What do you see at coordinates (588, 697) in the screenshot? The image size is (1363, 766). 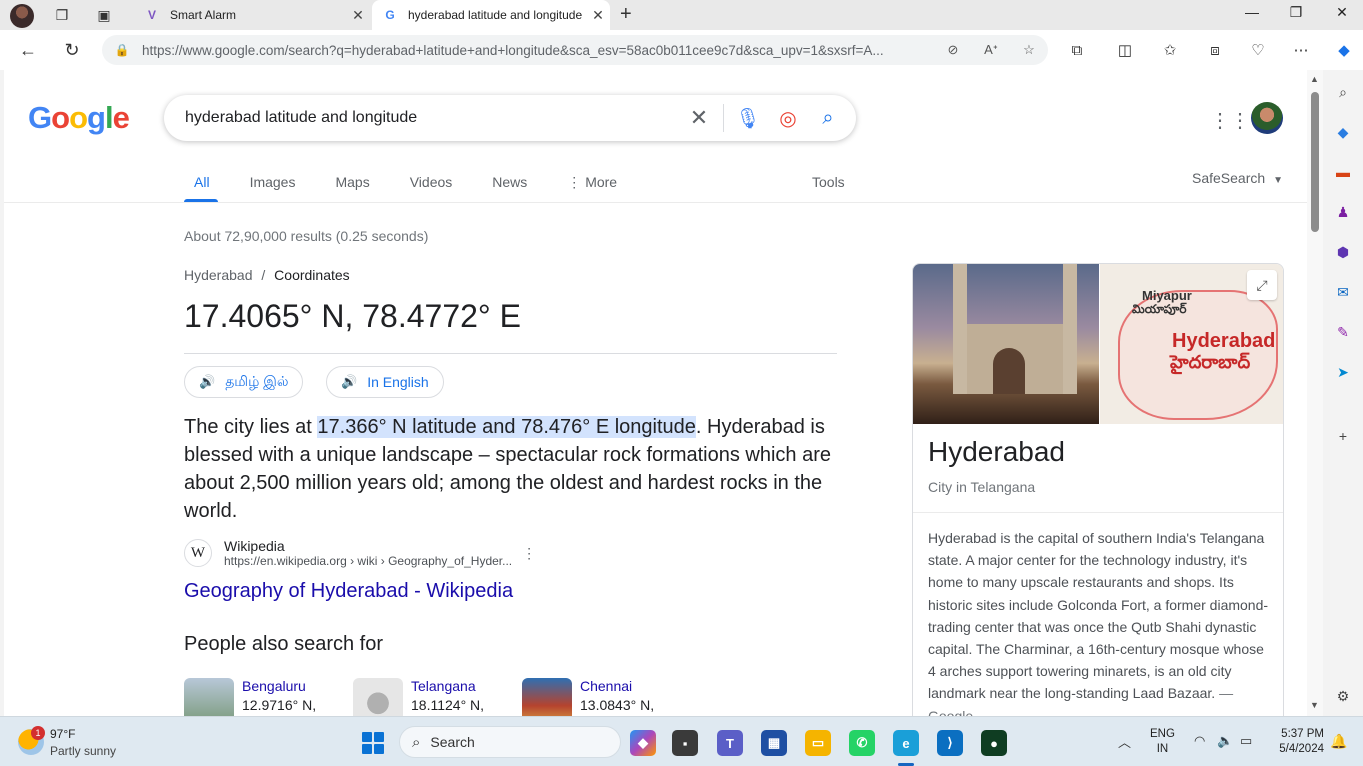 I see `people-also-search-item: Chennai 13.0843° N,` at bounding box center [588, 697].